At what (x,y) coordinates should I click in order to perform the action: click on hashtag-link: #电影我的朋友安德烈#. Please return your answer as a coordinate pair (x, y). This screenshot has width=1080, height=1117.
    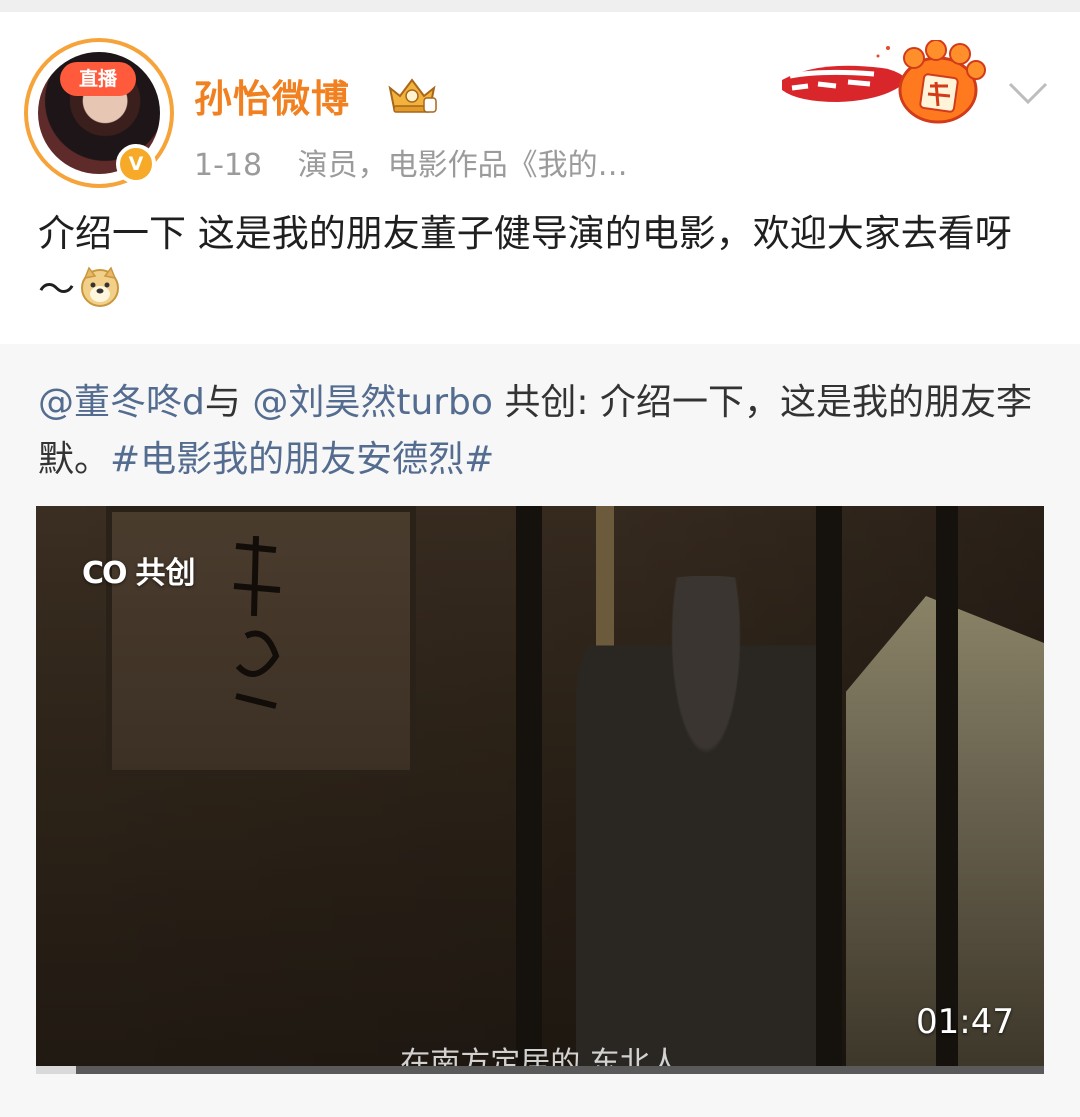
    Looking at the image, I should click on (302, 459).